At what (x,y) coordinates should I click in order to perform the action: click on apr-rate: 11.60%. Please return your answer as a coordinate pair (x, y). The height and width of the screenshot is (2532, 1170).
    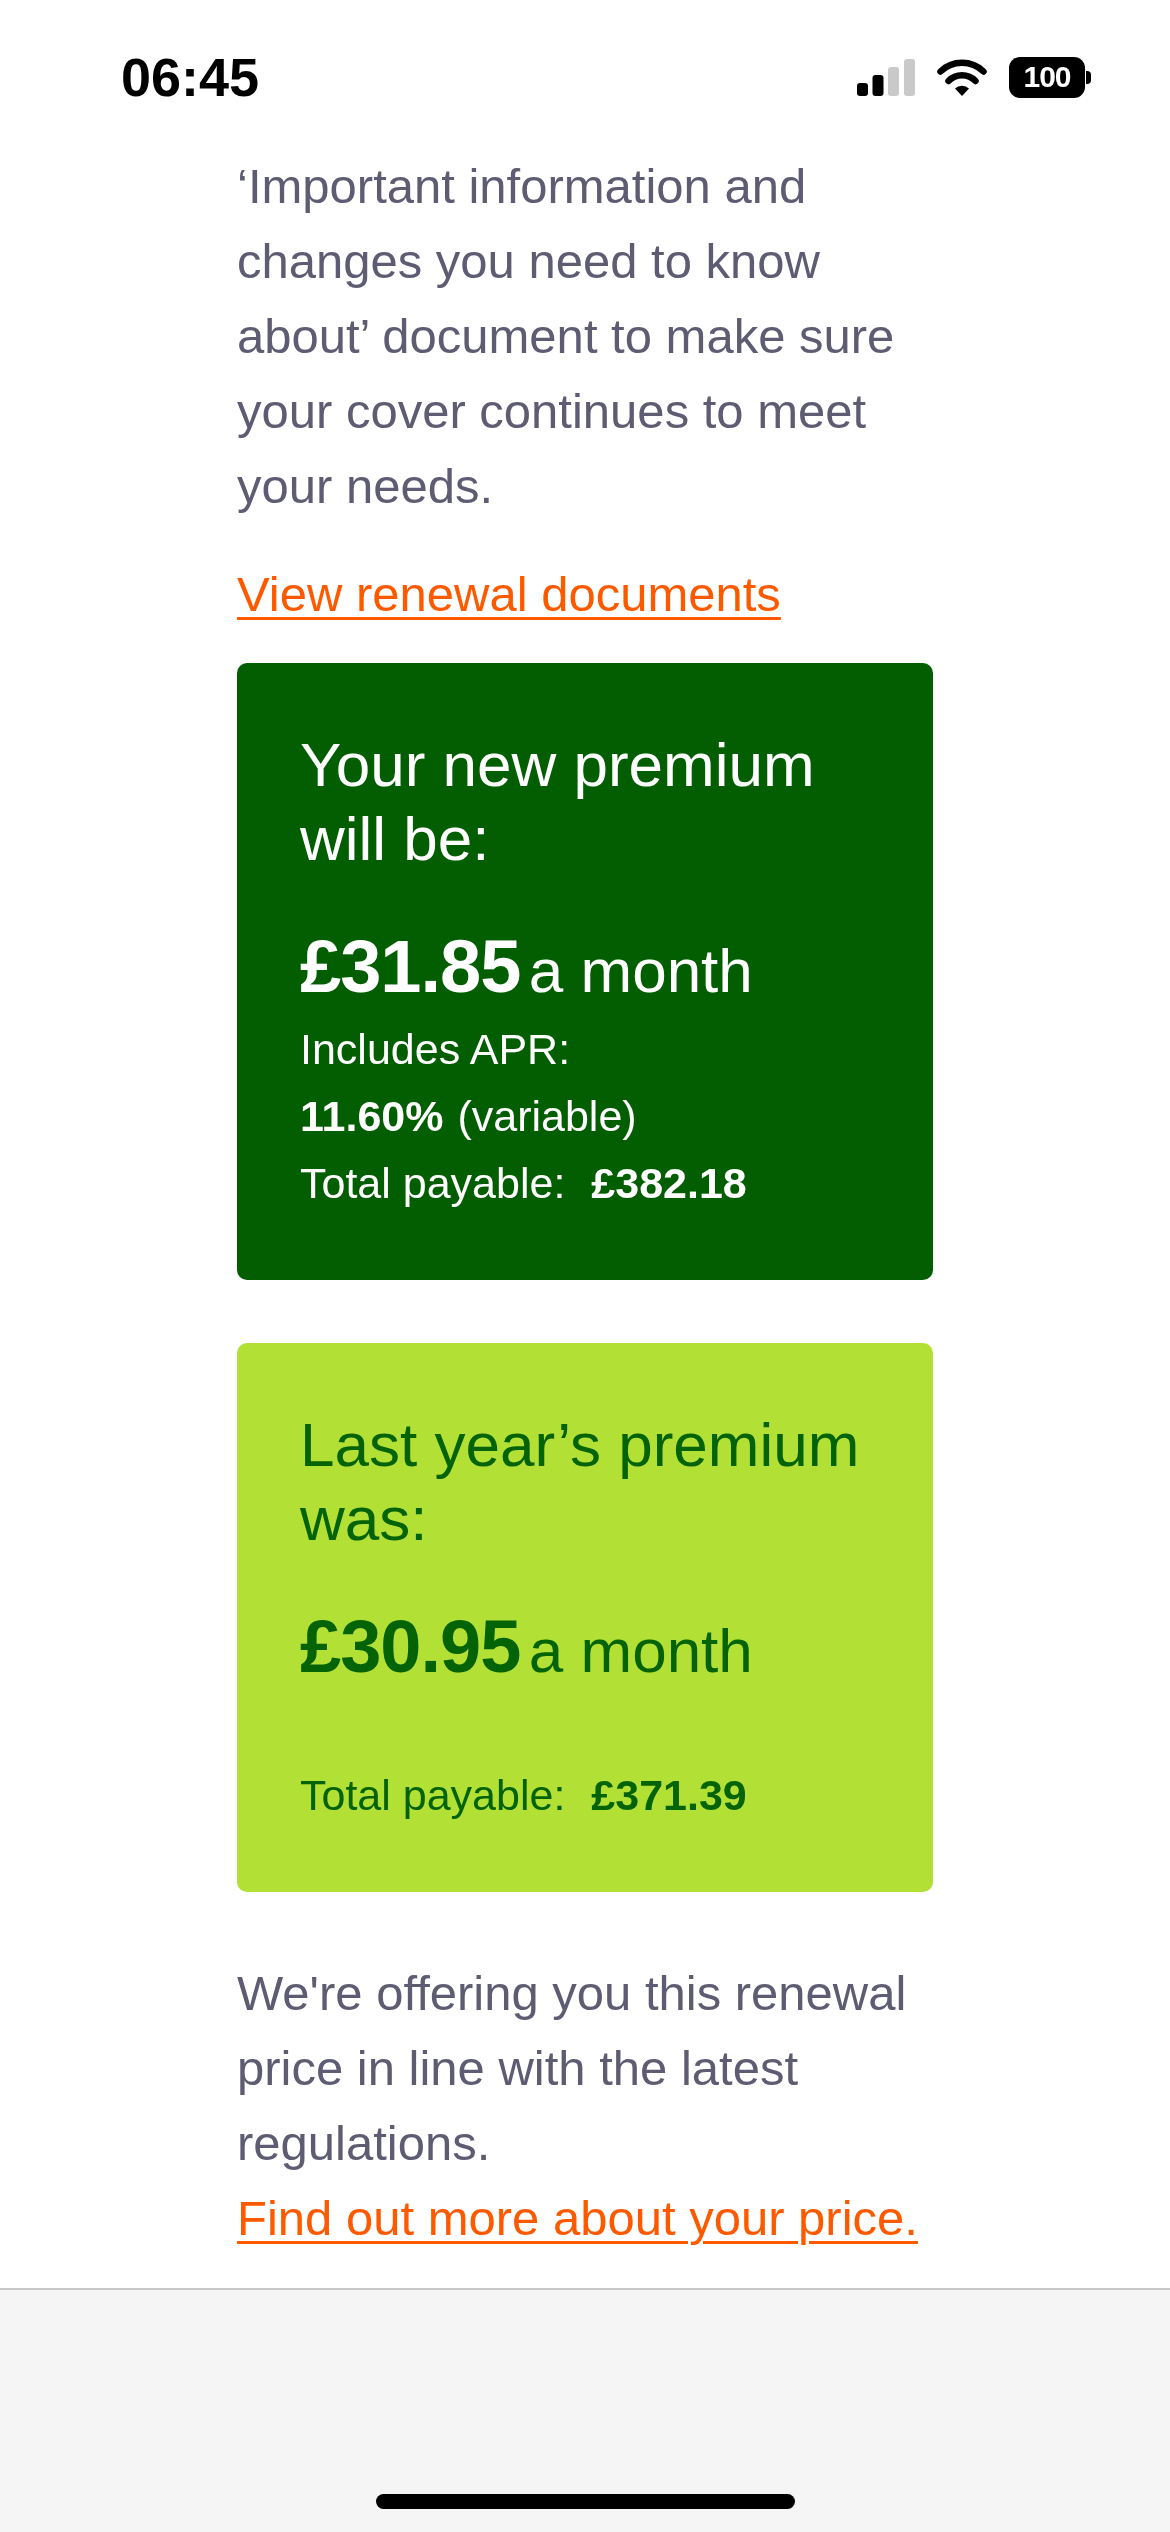
    Looking at the image, I should click on (372, 1116).